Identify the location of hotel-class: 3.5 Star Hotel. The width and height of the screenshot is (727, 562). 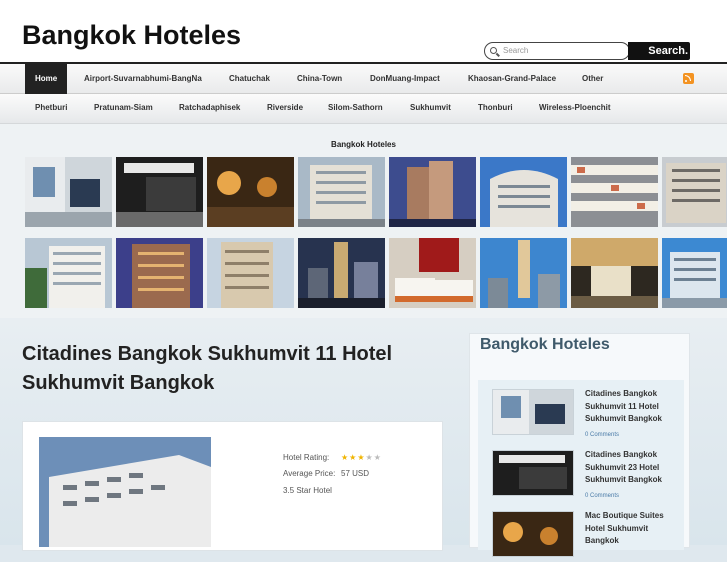
(307, 490).